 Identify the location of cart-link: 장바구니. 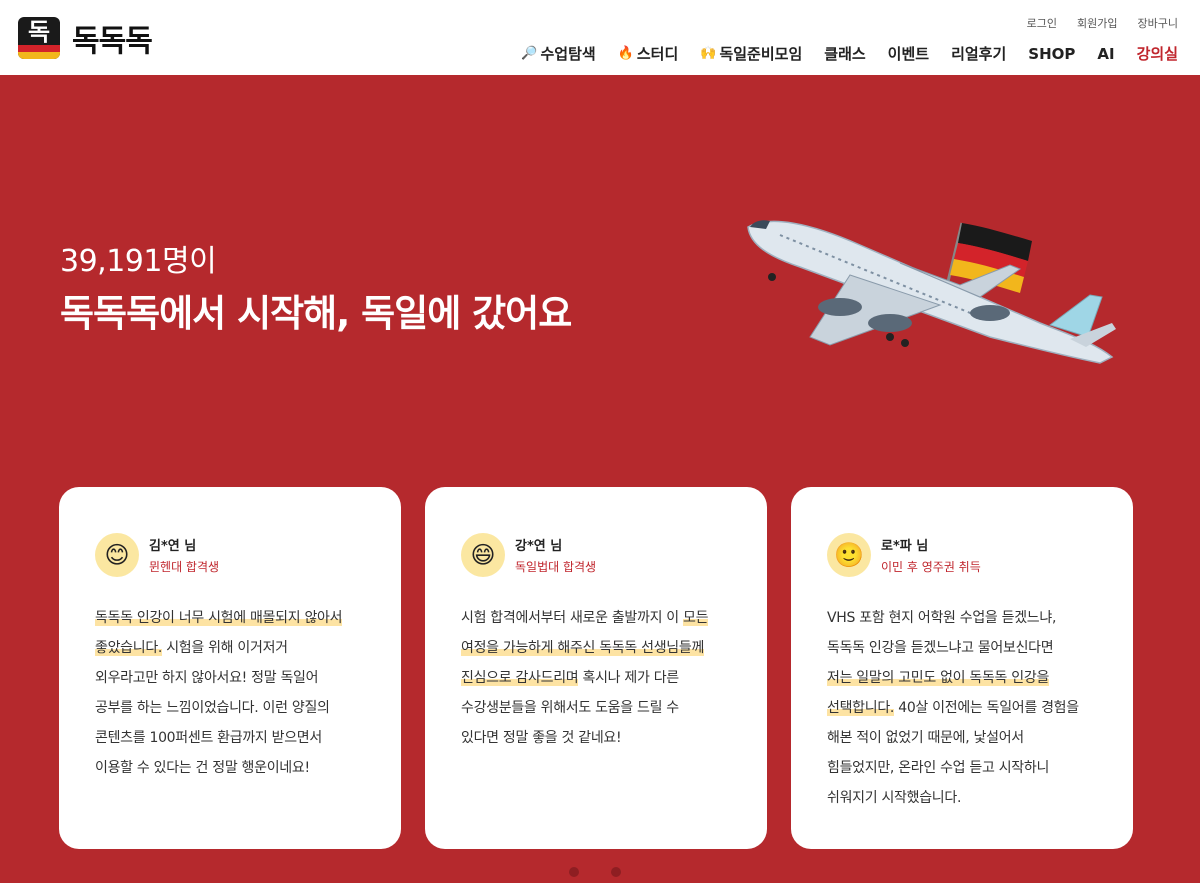
(1158, 23).